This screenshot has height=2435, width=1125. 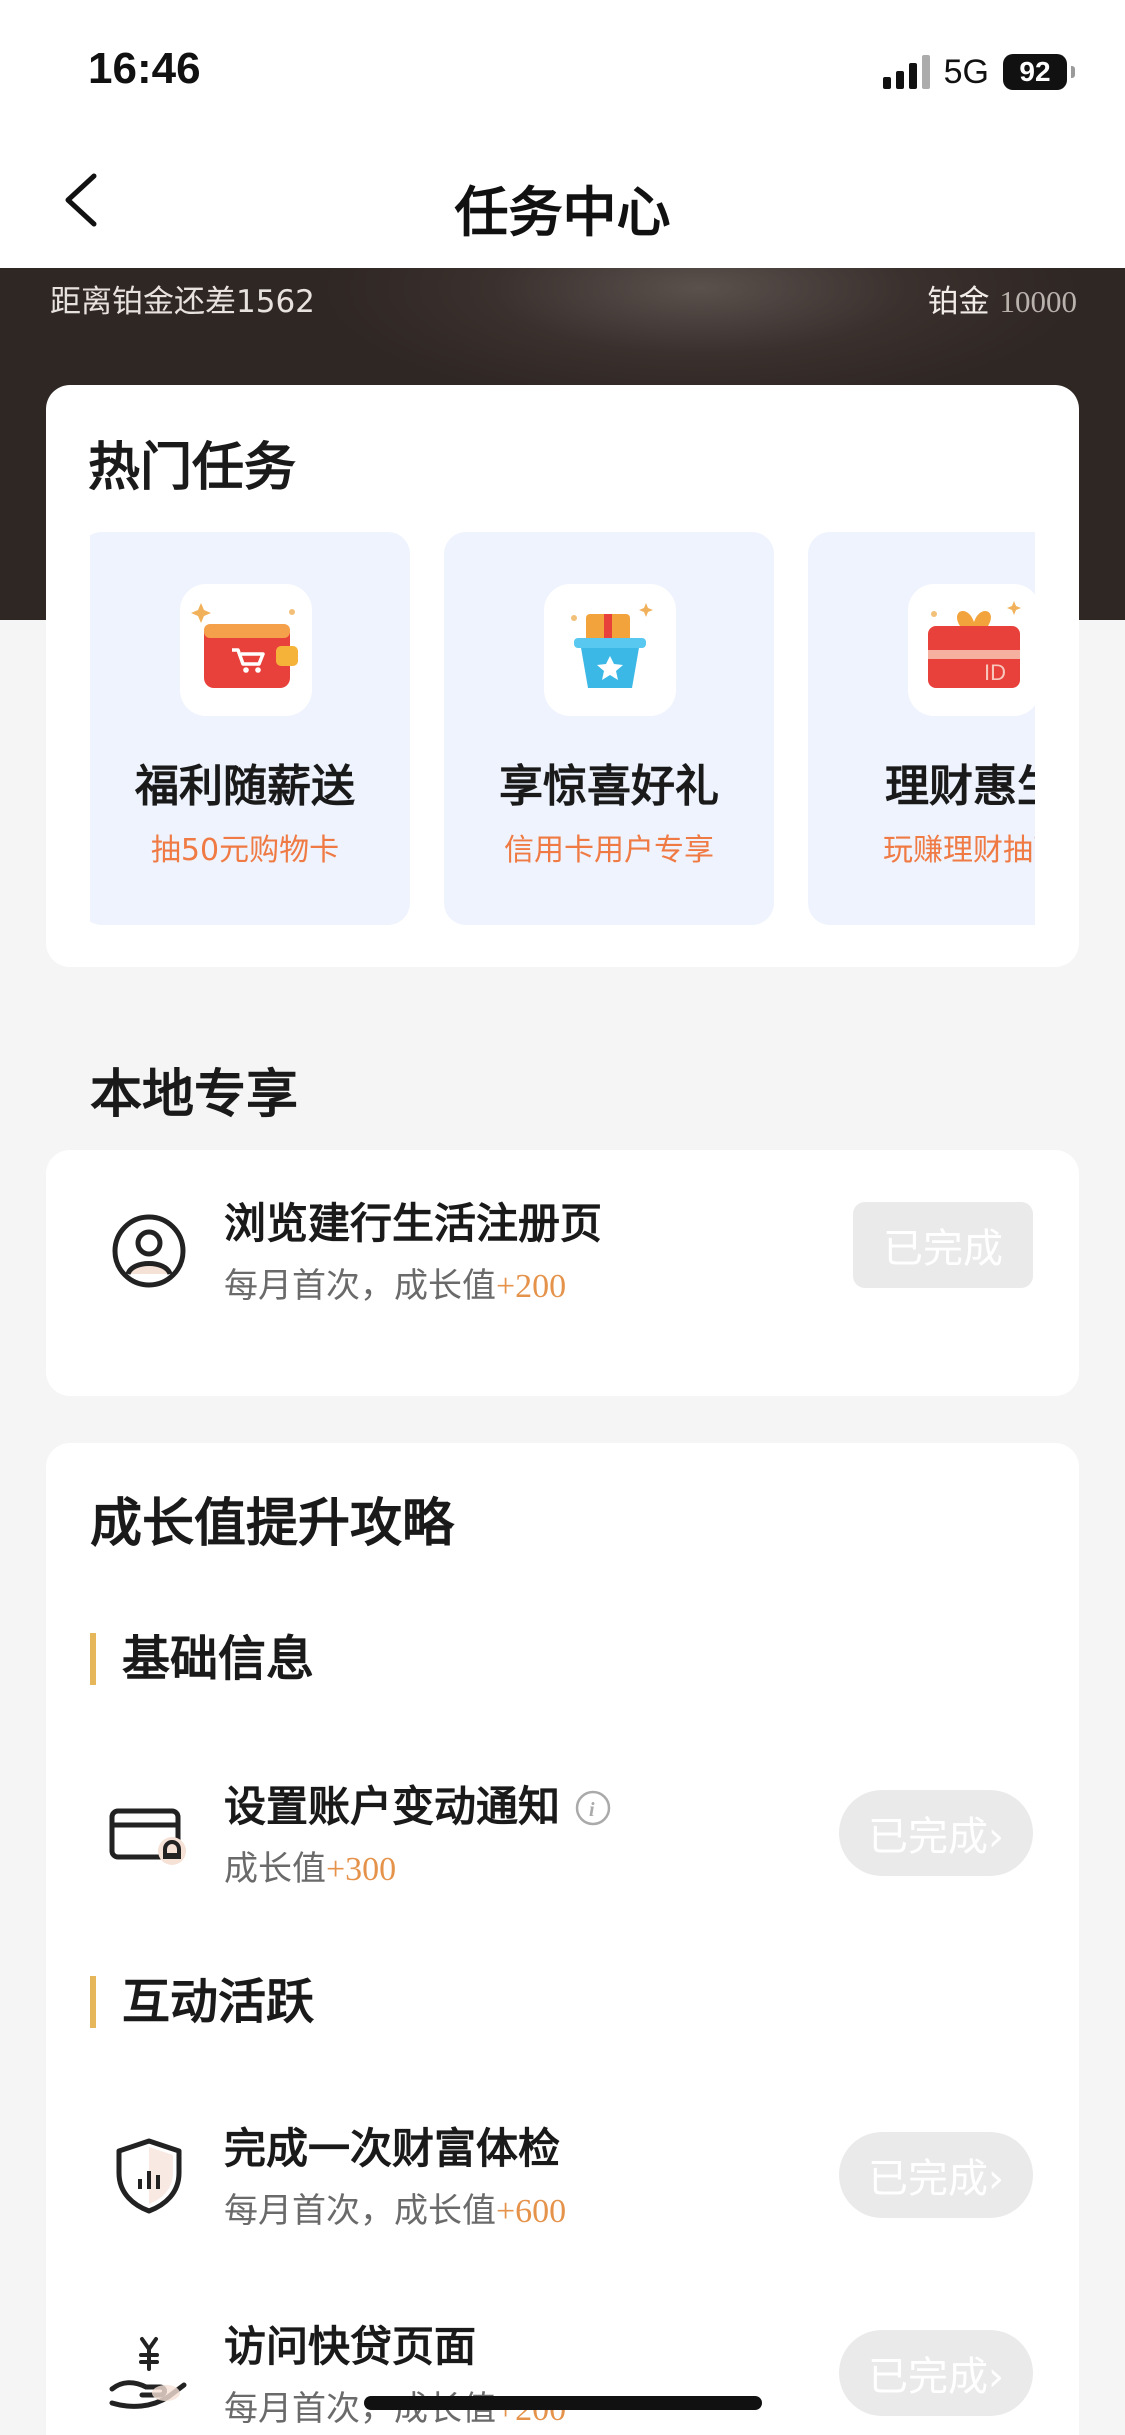 What do you see at coordinates (921, 728) in the screenshot?
I see `hot-task-item: ID 理财惠生 玩赚理财抽豪` at bounding box center [921, 728].